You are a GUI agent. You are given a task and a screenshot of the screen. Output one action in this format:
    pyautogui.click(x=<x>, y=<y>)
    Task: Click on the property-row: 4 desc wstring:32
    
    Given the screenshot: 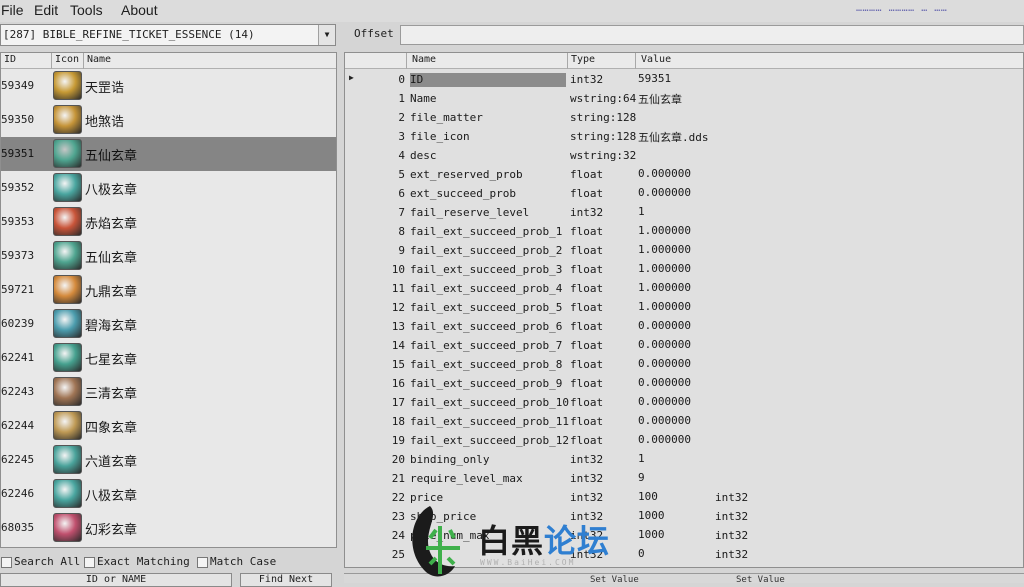 What is the action you would take?
    pyautogui.click(x=684, y=155)
    